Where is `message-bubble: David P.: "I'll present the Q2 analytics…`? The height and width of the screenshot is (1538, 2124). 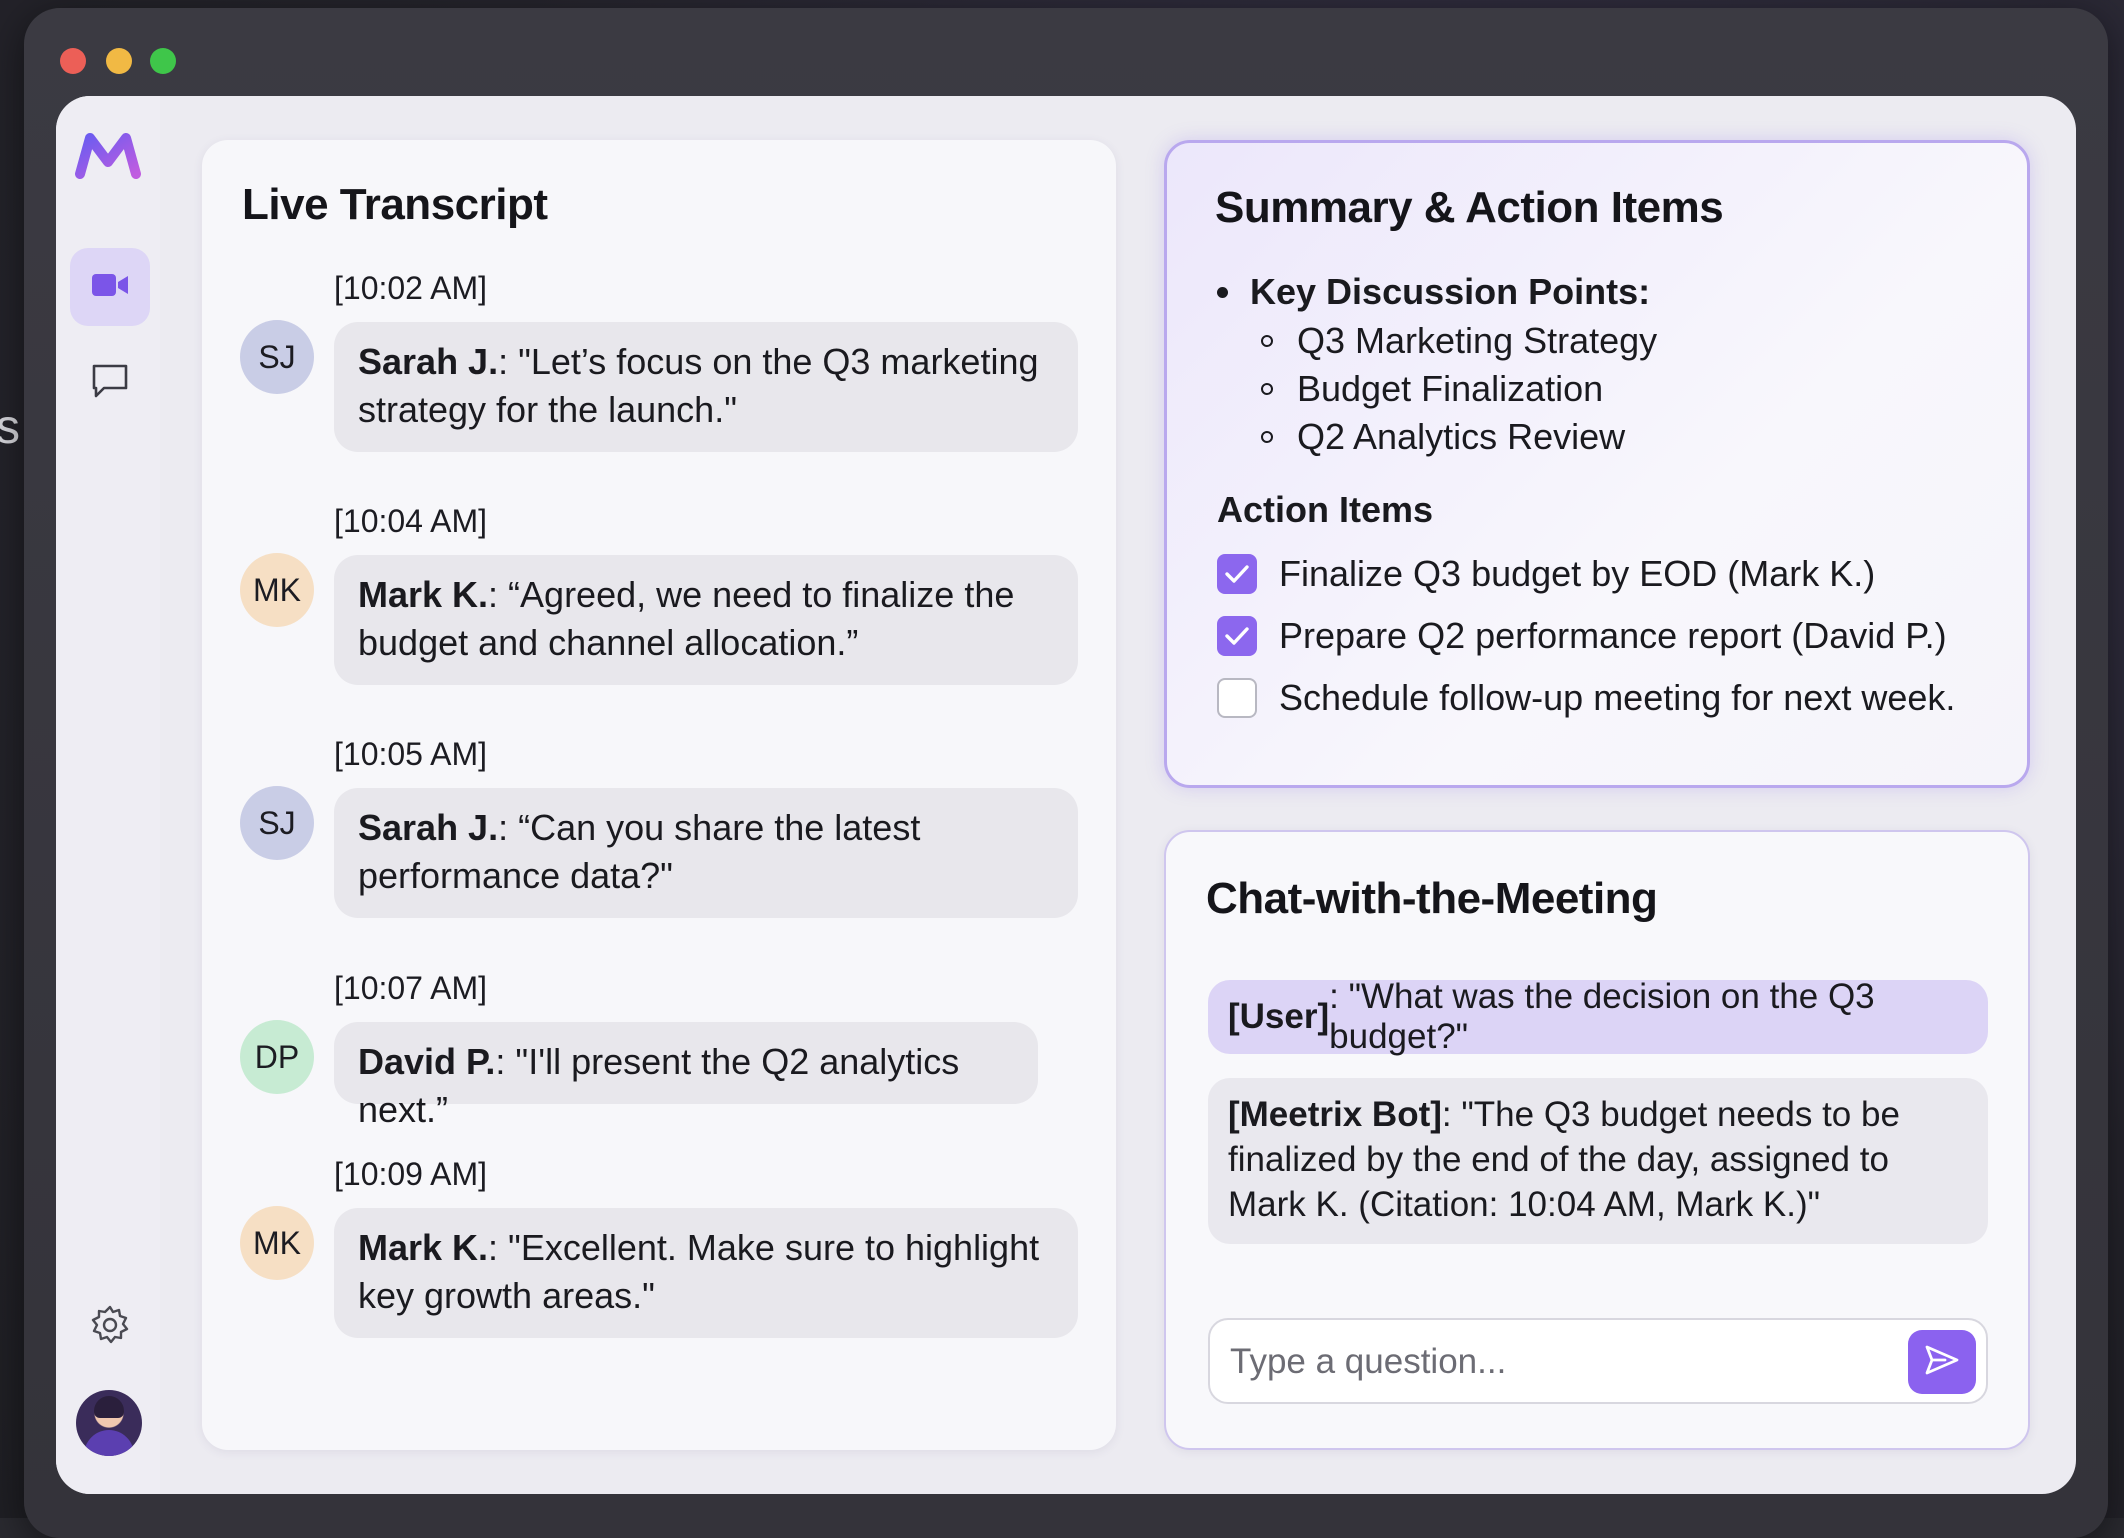
message-bubble: David P.: "I'll present the Q2 analytics… is located at coordinates (686, 1076).